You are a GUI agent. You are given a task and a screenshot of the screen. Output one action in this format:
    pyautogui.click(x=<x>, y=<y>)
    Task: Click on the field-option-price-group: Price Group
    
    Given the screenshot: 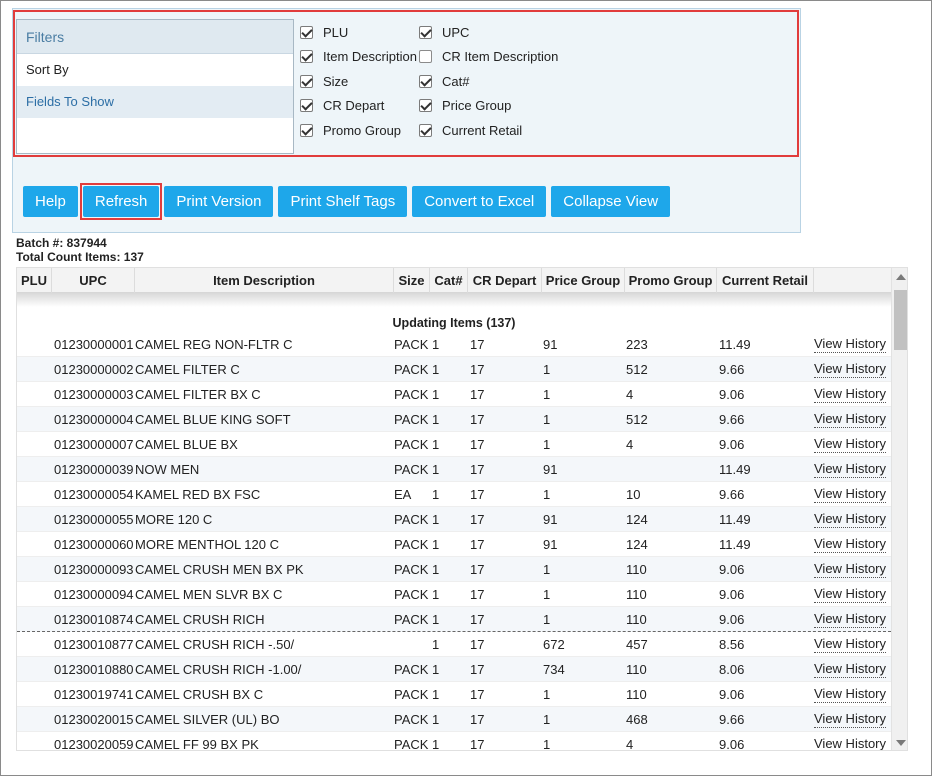 What is the action you would take?
    pyautogui.click(x=488, y=106)
    